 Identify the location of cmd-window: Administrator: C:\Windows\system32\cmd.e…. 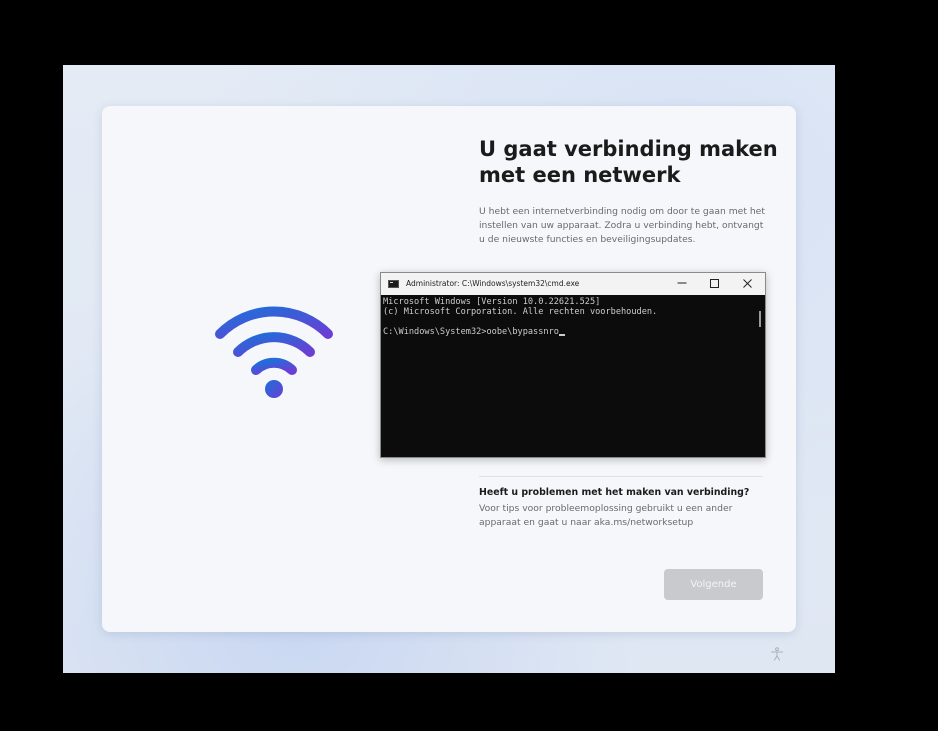
(573, 365).